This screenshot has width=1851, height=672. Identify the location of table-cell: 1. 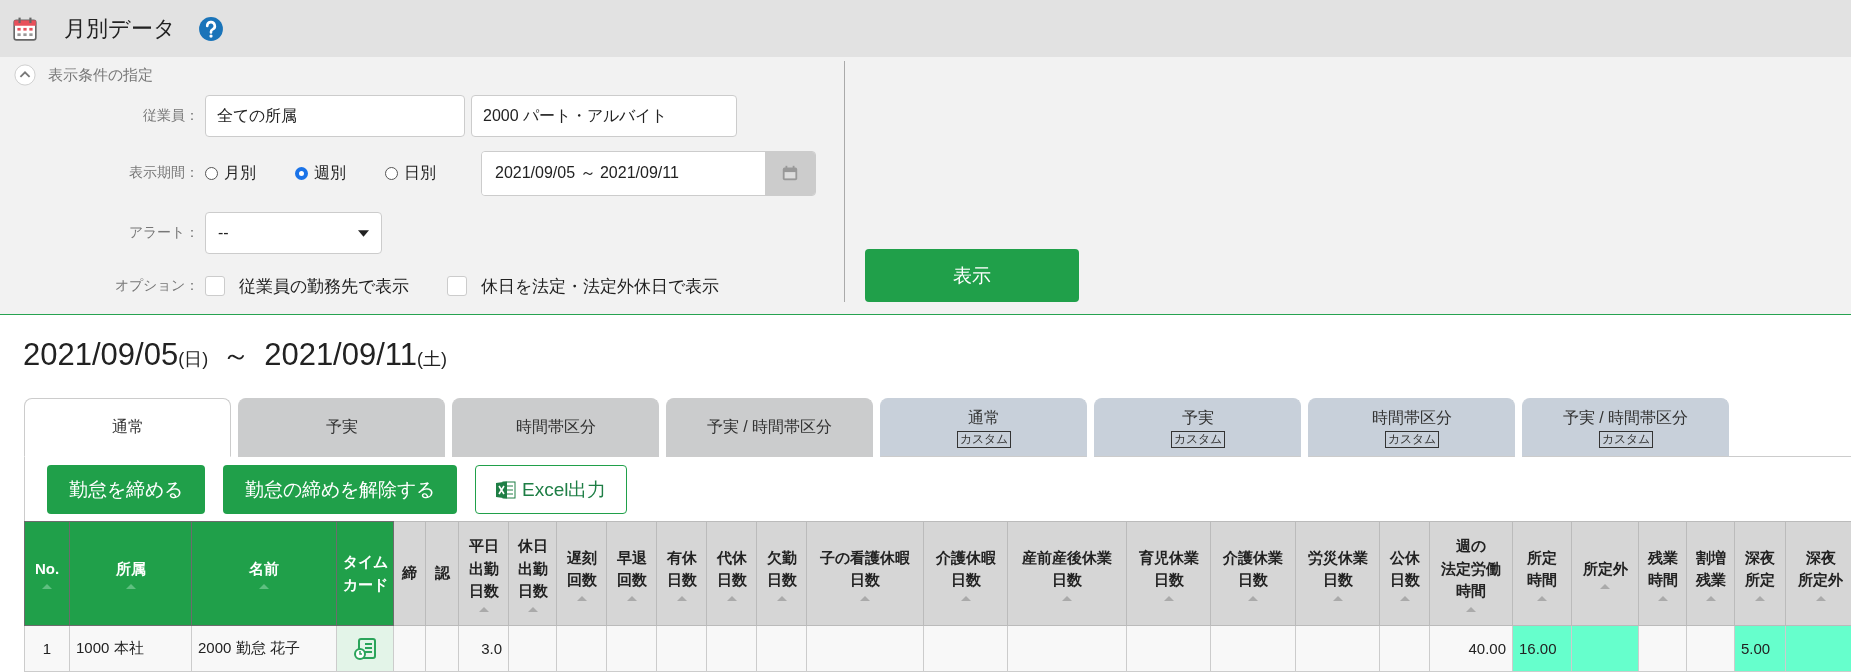
(47, 648).